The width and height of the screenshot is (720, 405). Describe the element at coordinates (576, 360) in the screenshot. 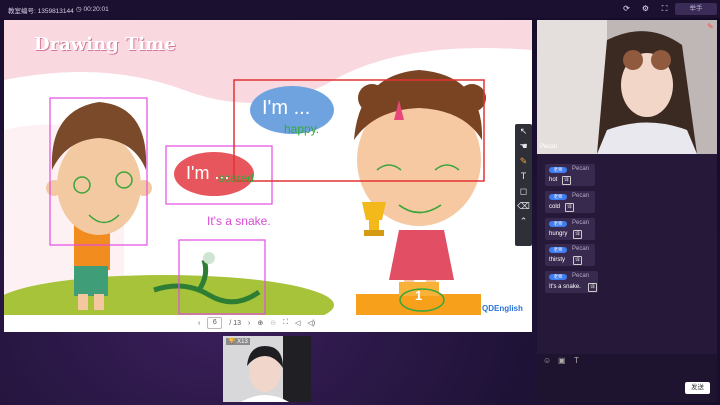

I see `text-format-icon: T` at that location.